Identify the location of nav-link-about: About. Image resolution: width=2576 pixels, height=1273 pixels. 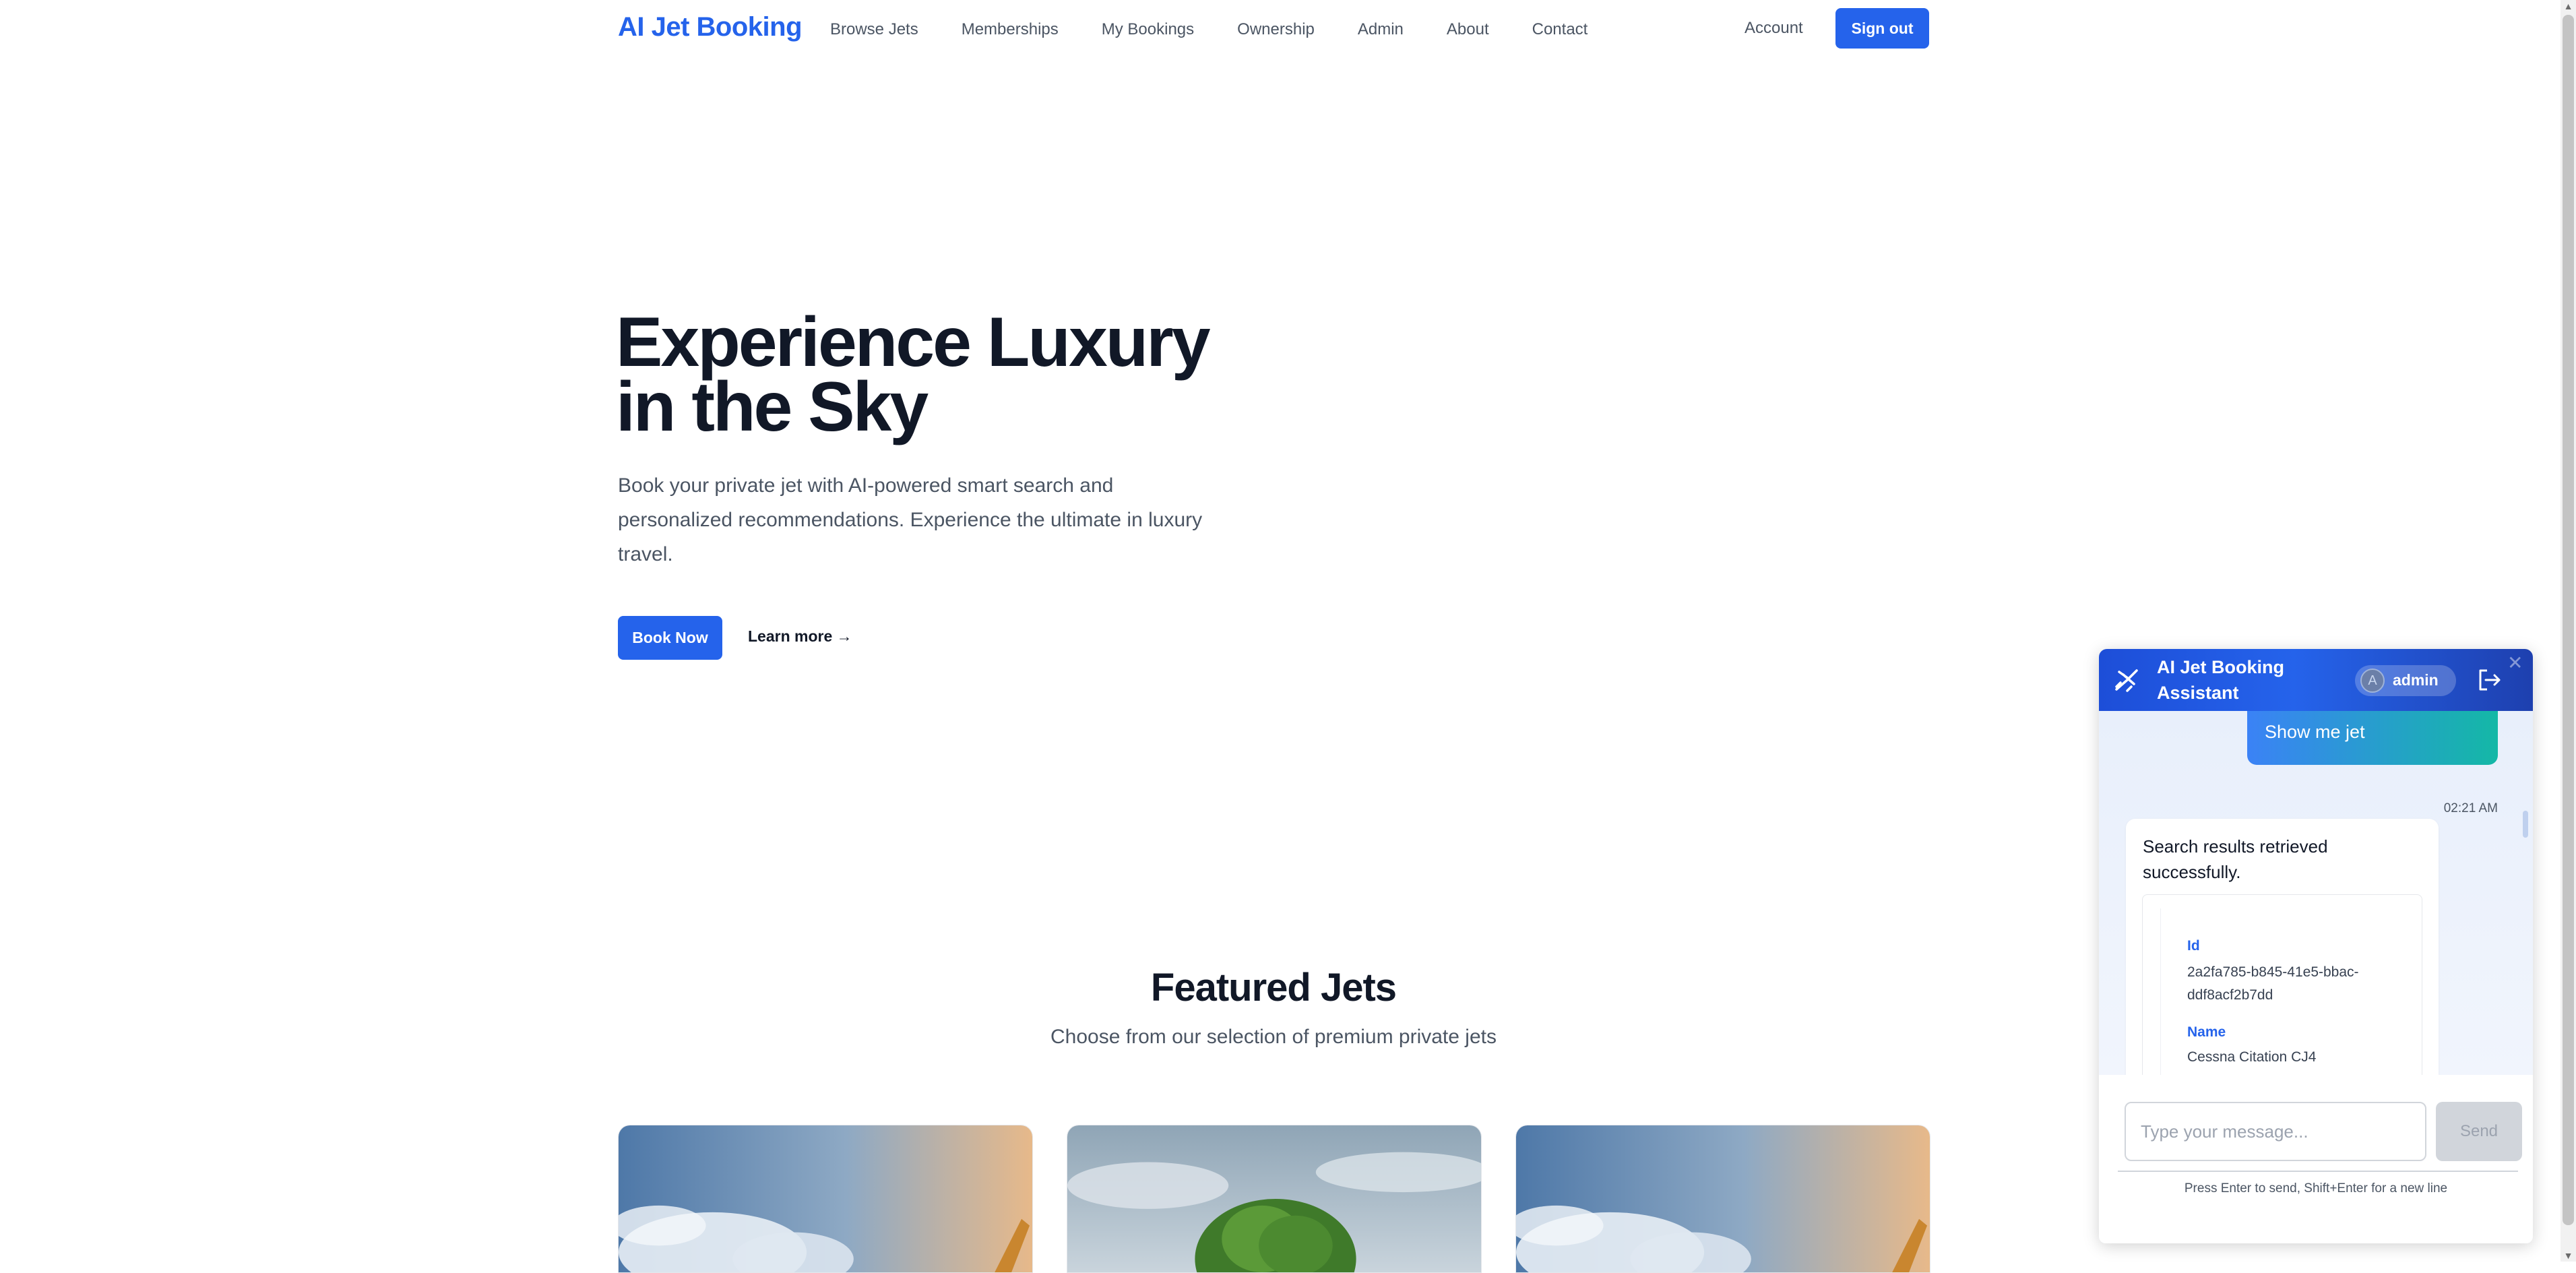
(1468, 29).